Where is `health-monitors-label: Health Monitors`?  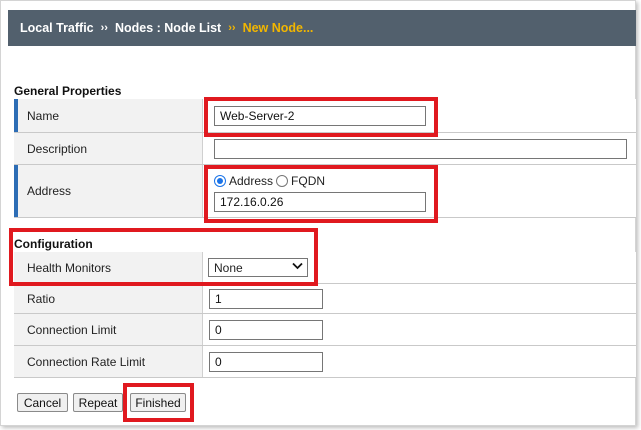
health-monitors-label: Health Monitors is located at coordinates (108, 267).